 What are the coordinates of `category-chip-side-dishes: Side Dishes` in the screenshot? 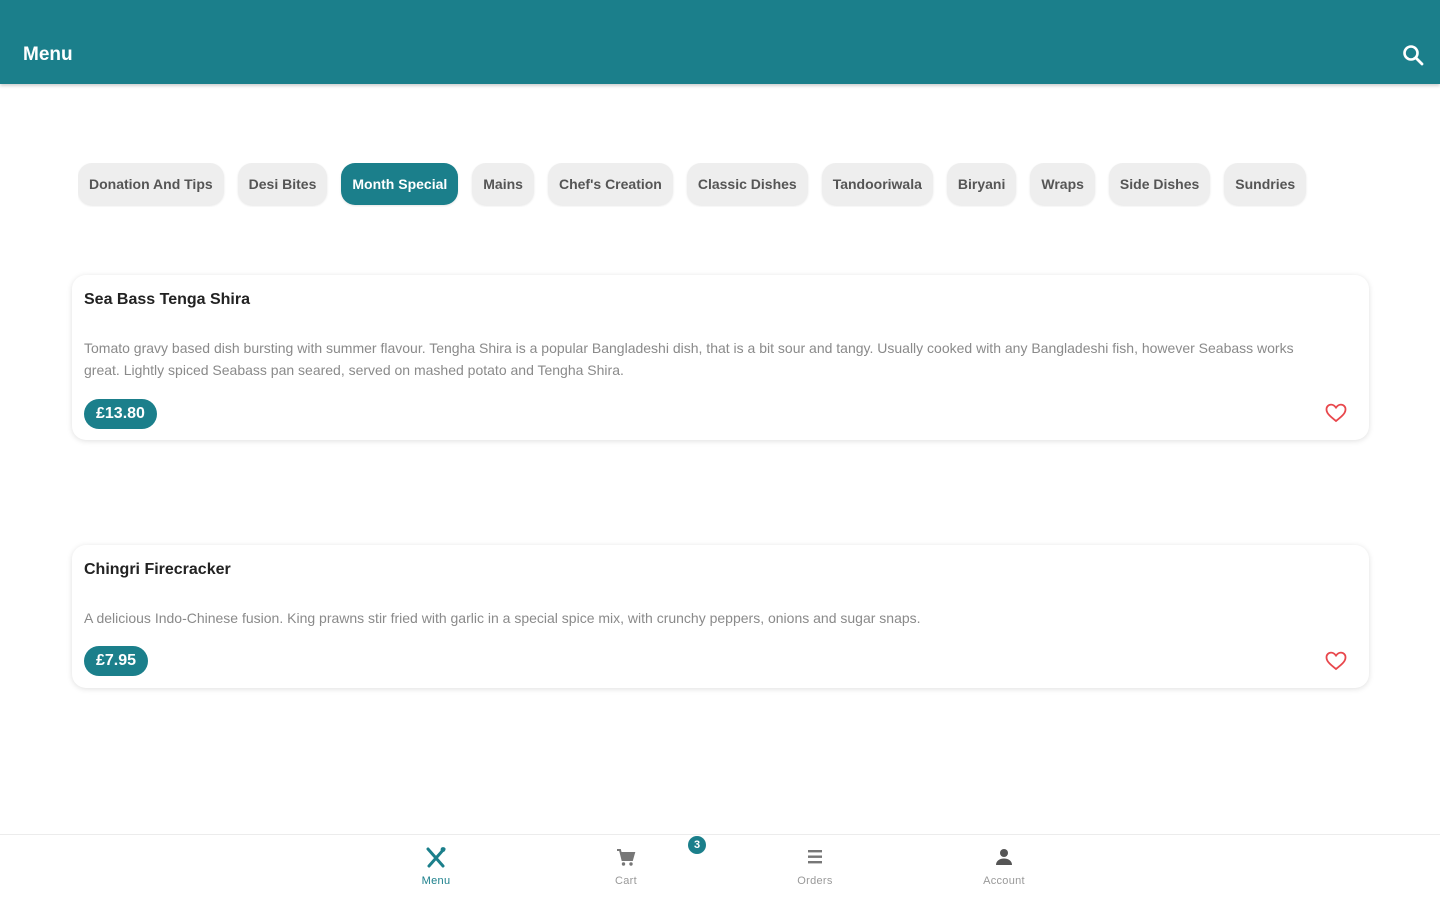 It's located at (1159, 184).